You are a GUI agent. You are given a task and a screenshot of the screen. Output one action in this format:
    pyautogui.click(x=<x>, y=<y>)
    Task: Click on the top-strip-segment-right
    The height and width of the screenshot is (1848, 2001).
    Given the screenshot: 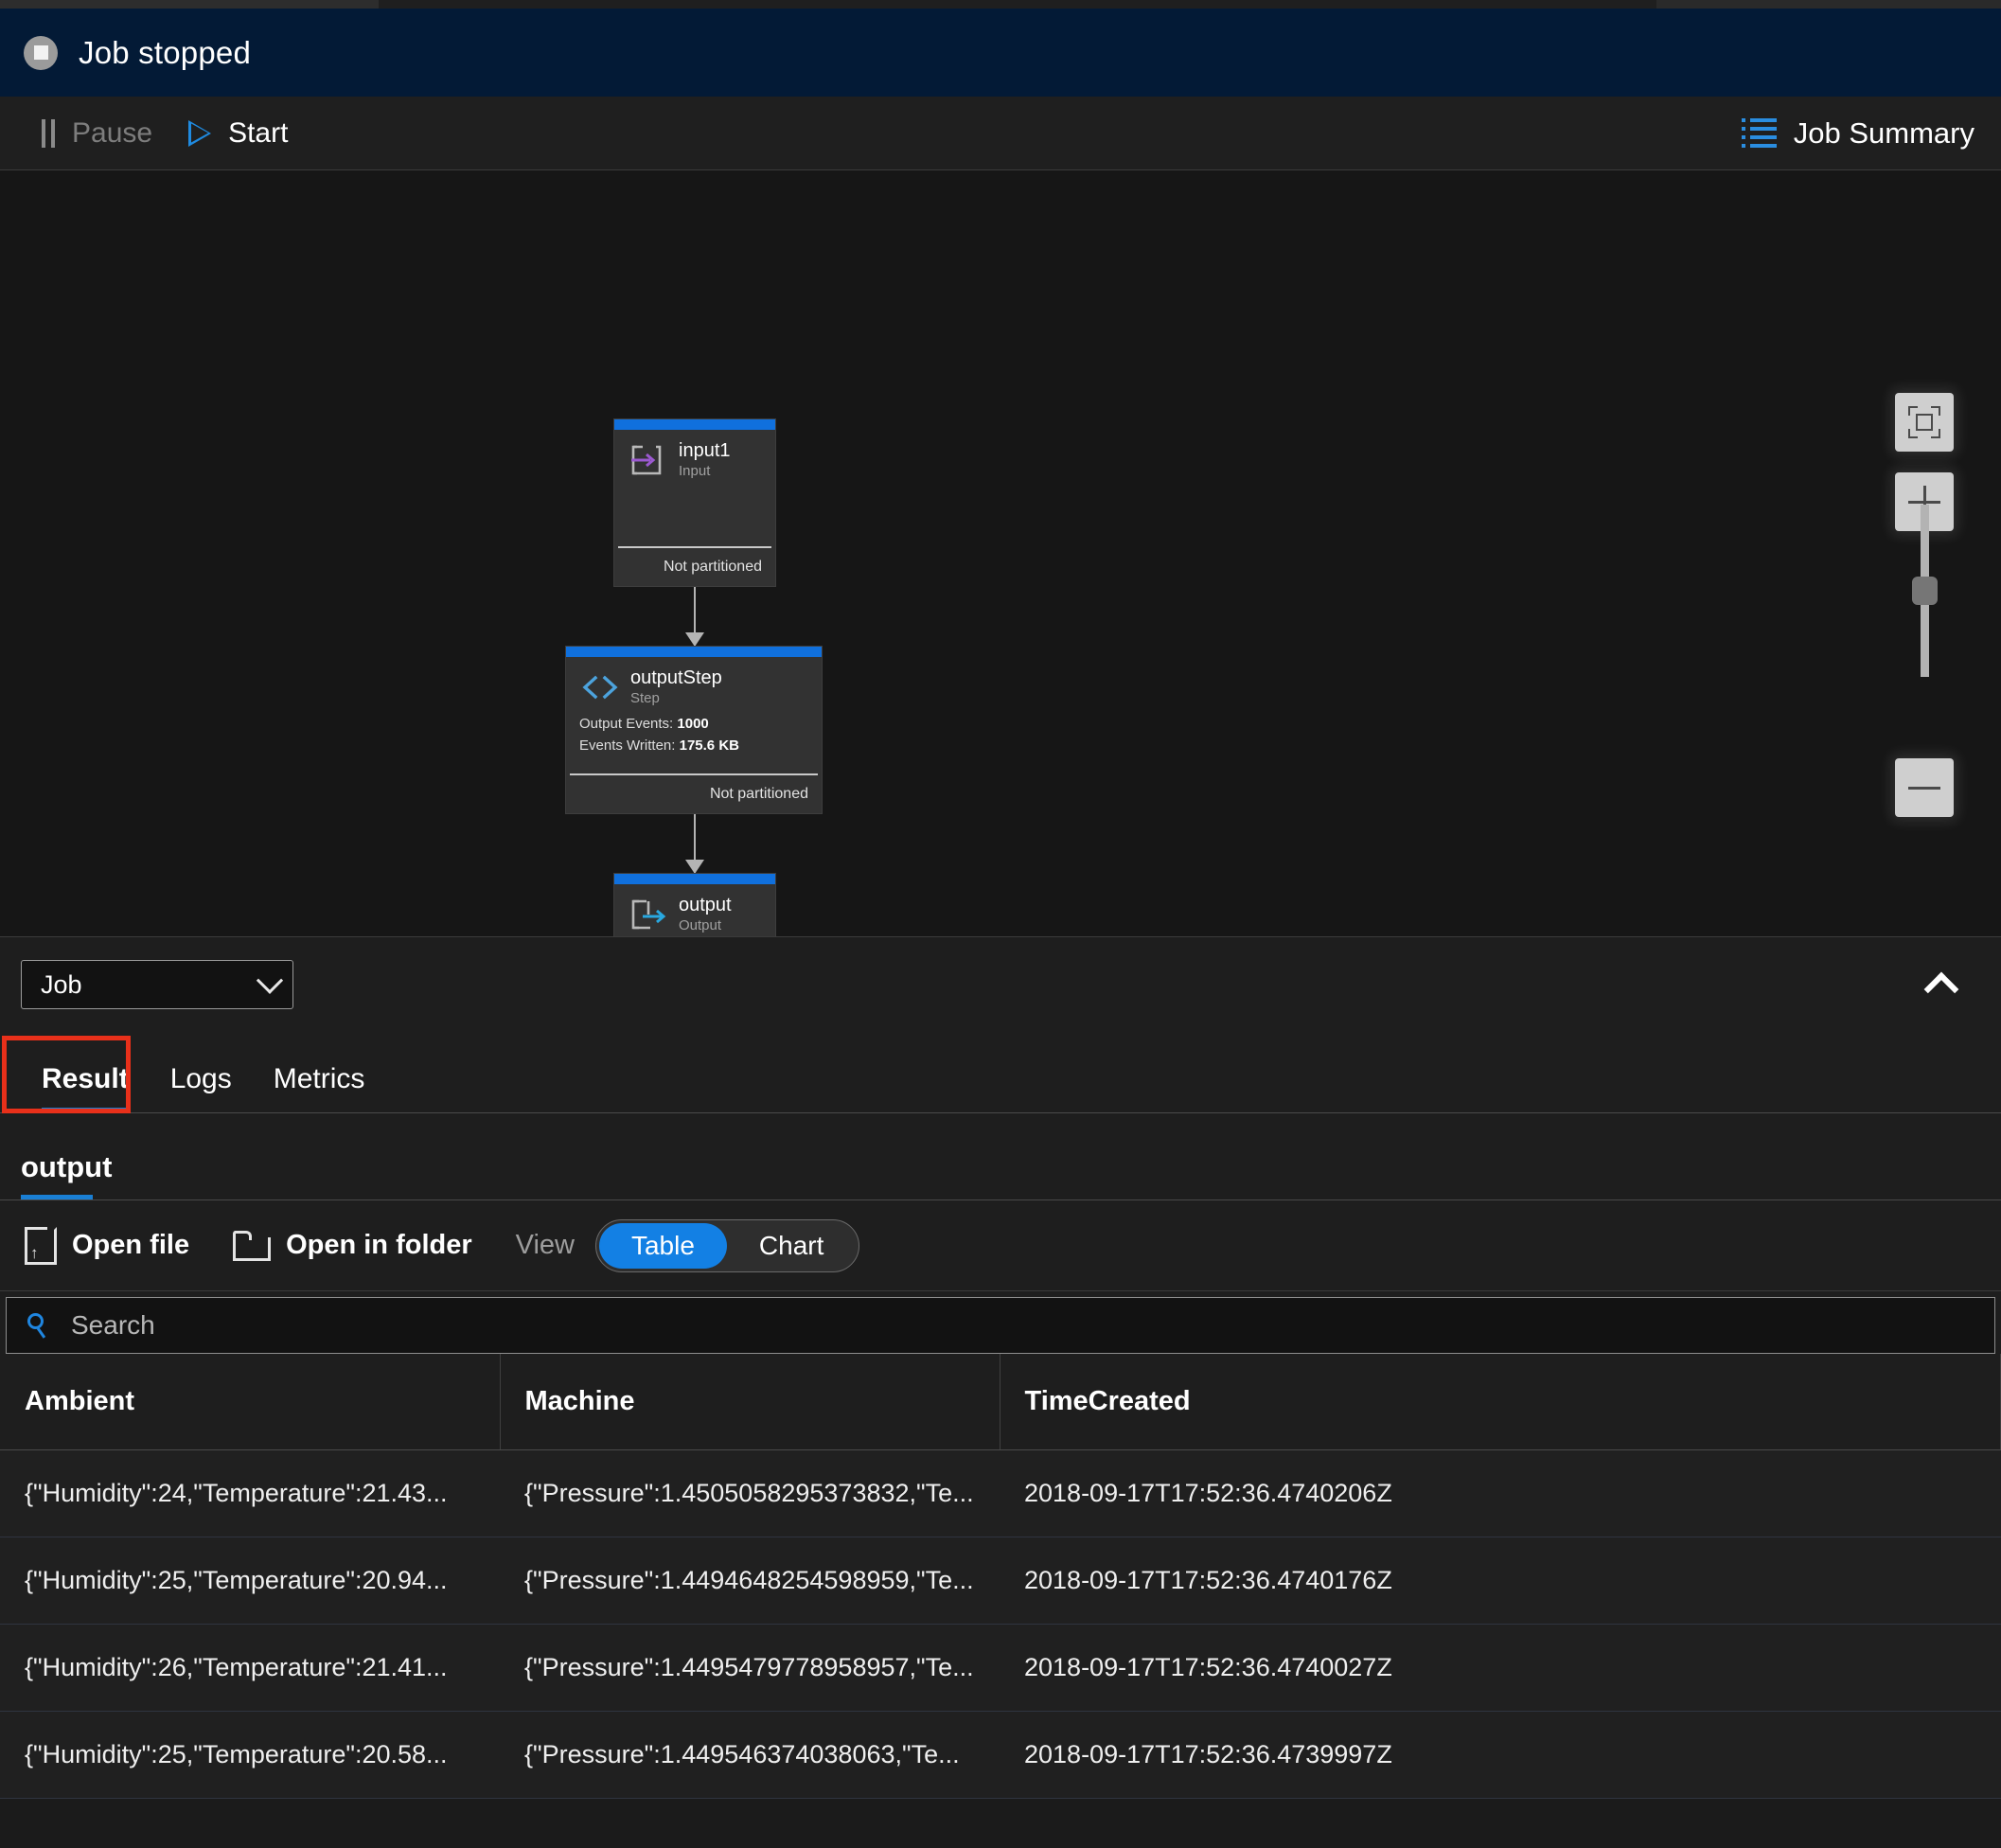 What is the action you would take?
    pyautogui.click(x=1828, y=4)
    